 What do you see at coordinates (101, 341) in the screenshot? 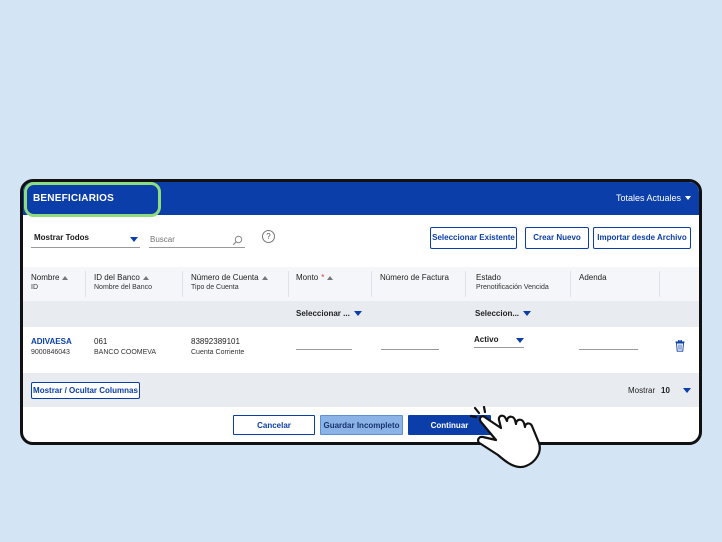
I see `bank-id: 061` at bounding box center [101, 341].